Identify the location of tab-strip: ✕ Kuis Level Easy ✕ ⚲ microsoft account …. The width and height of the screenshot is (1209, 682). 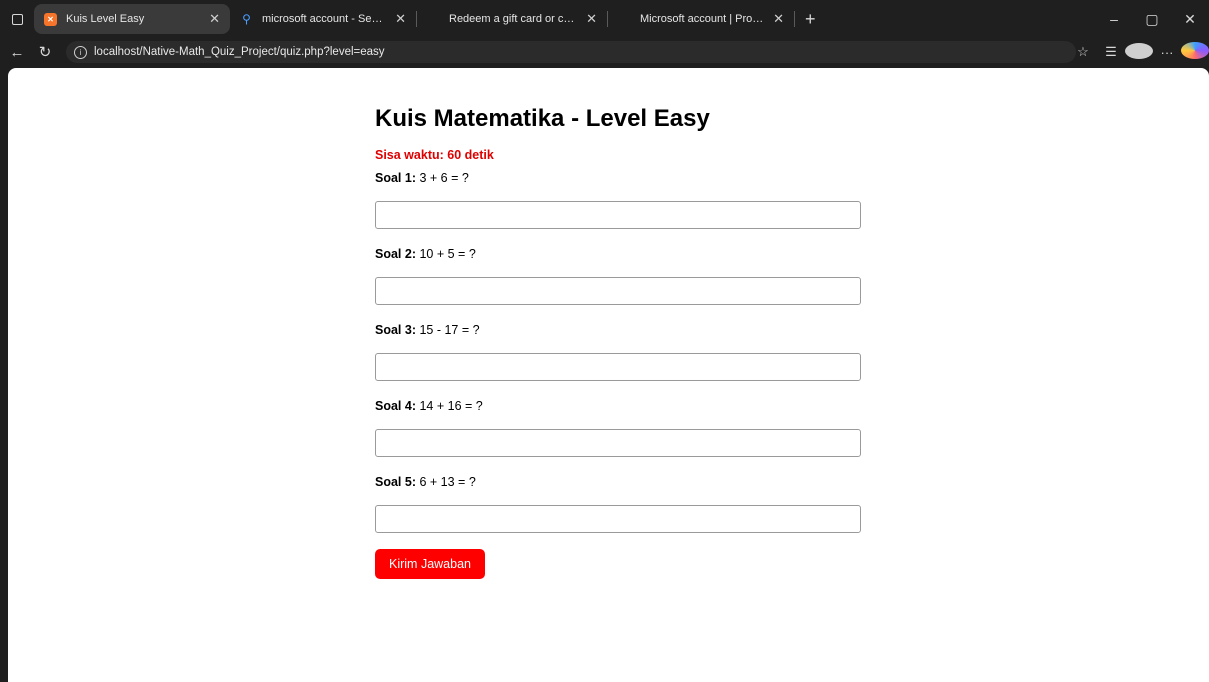
(604, 19).